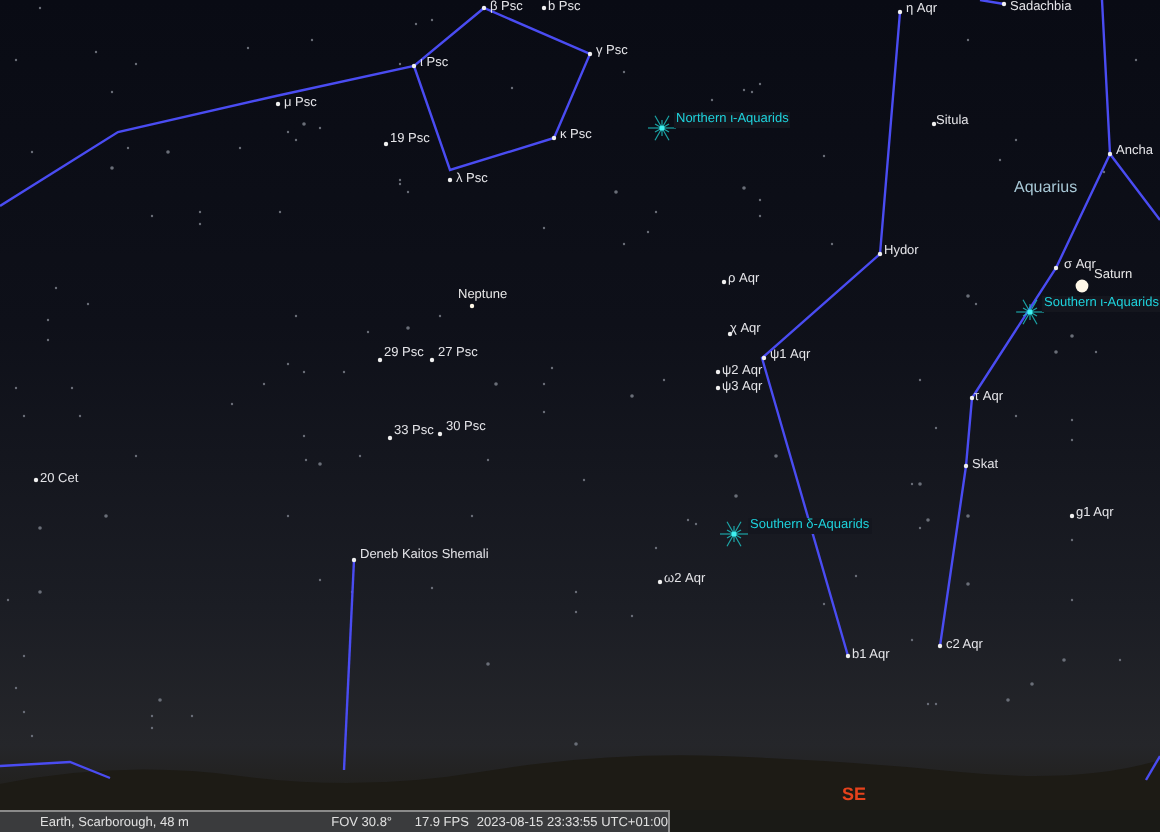 This screenshot has width=1160, height=832. What do you see at coordinates (1046, 187) in the screenshot?
I see `constellation-name: Aquarius` at bounding box center [1046, 187].